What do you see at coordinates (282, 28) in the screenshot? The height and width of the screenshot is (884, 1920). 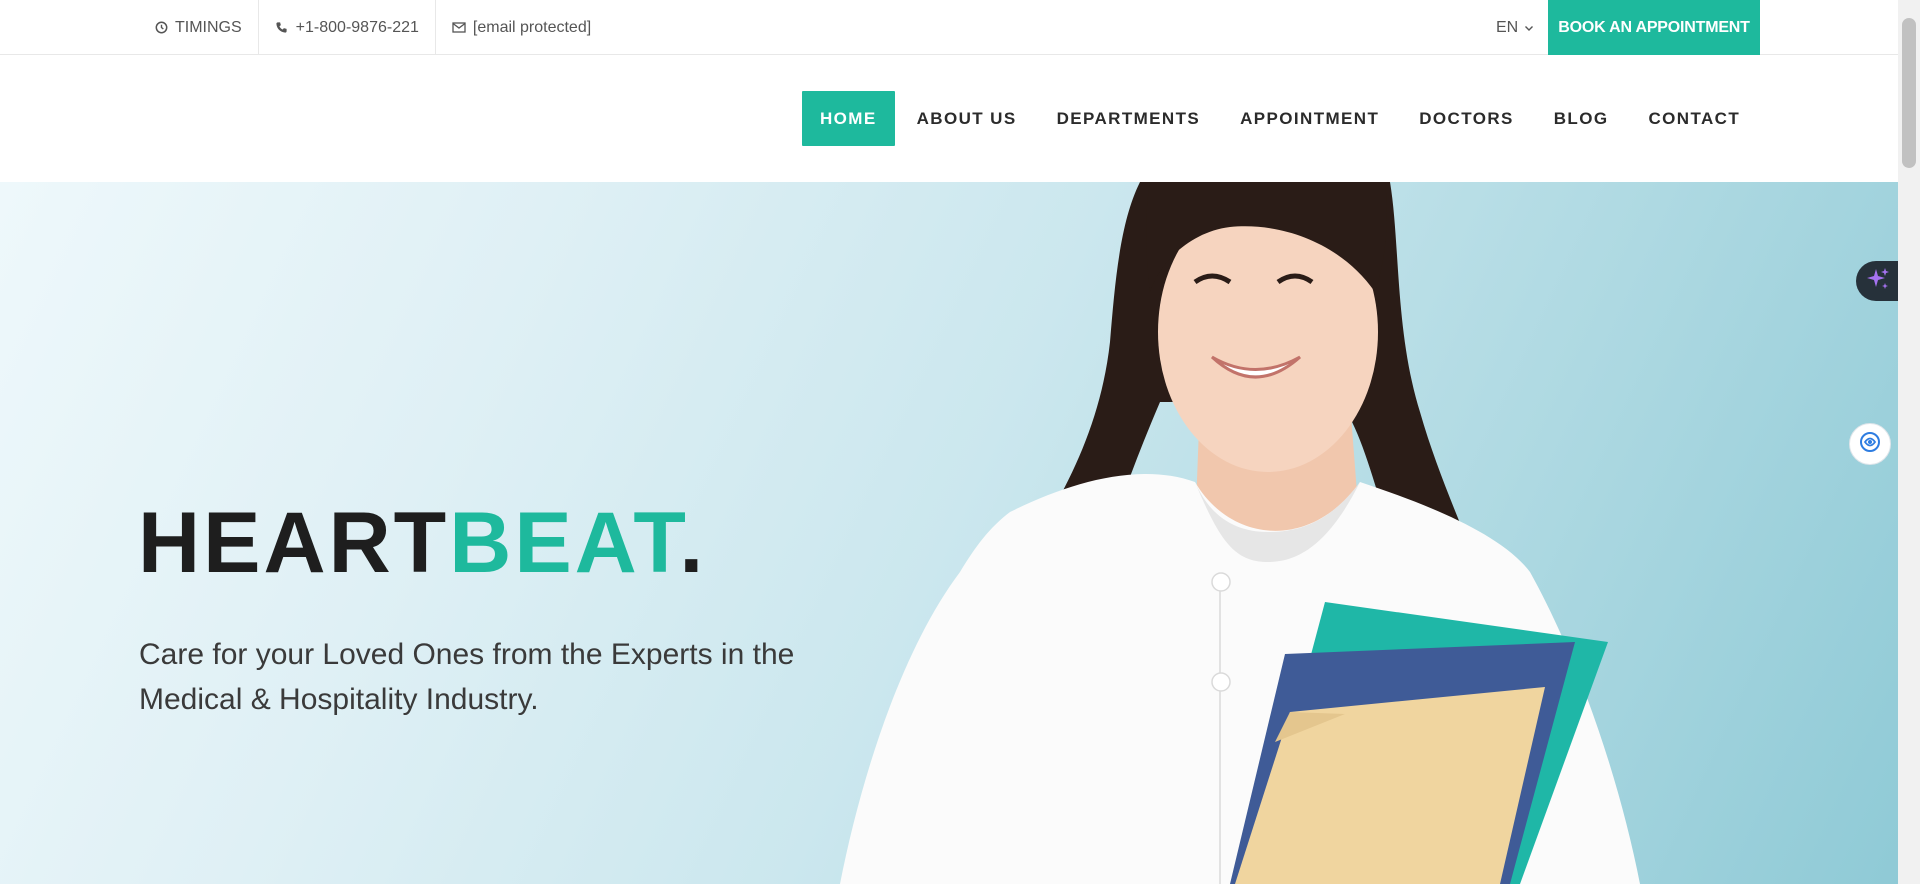 I see `phone-icon` at bounding box center [282, 28].